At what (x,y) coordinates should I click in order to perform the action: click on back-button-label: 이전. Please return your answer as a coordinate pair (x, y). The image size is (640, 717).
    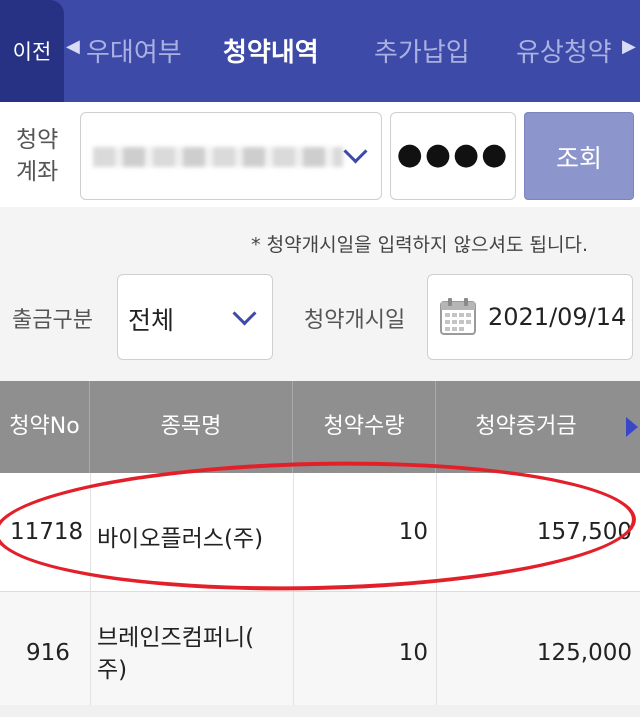
    Looking at the image, I should click on (32, 52).